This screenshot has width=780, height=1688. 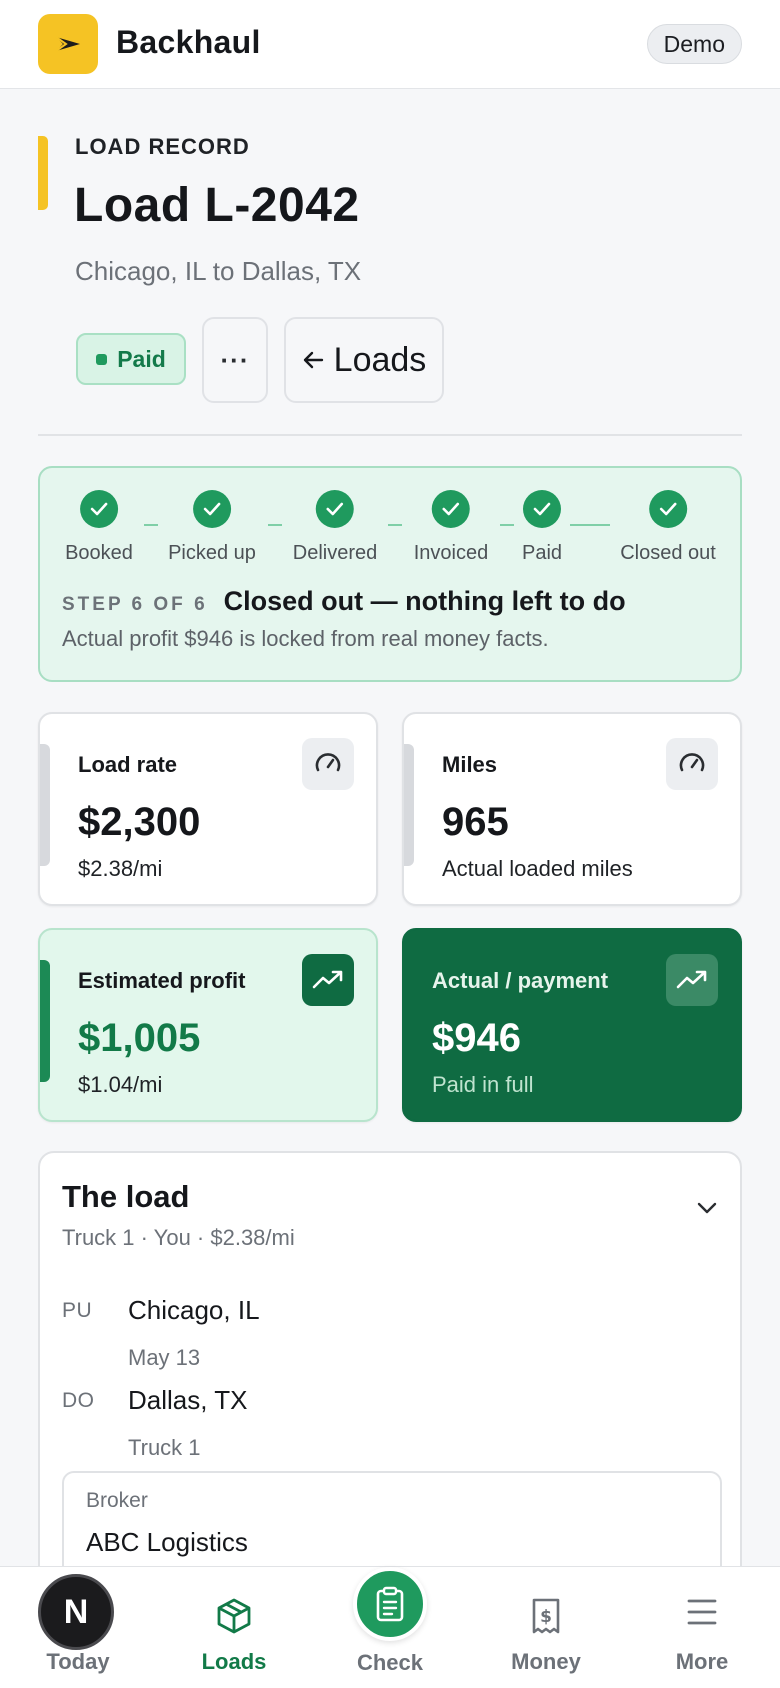 What do you see at coordinates (78, 1400) in the screenshot?
I see `dropoff-code: DO` at bounding box center [78, 1400].